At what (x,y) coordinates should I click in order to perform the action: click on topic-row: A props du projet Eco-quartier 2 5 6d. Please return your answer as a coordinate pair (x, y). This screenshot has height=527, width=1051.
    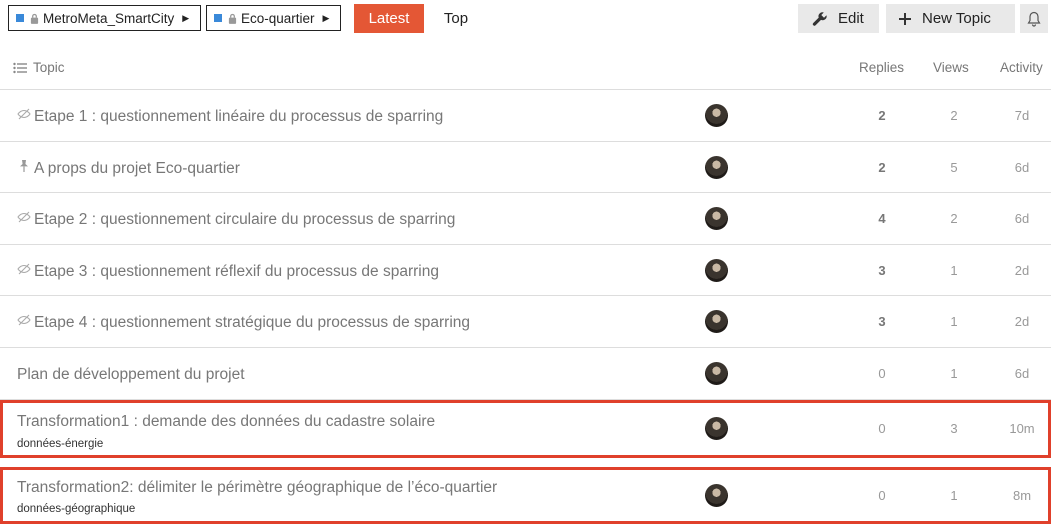
    Looking at the image, I should click on (525, 167).